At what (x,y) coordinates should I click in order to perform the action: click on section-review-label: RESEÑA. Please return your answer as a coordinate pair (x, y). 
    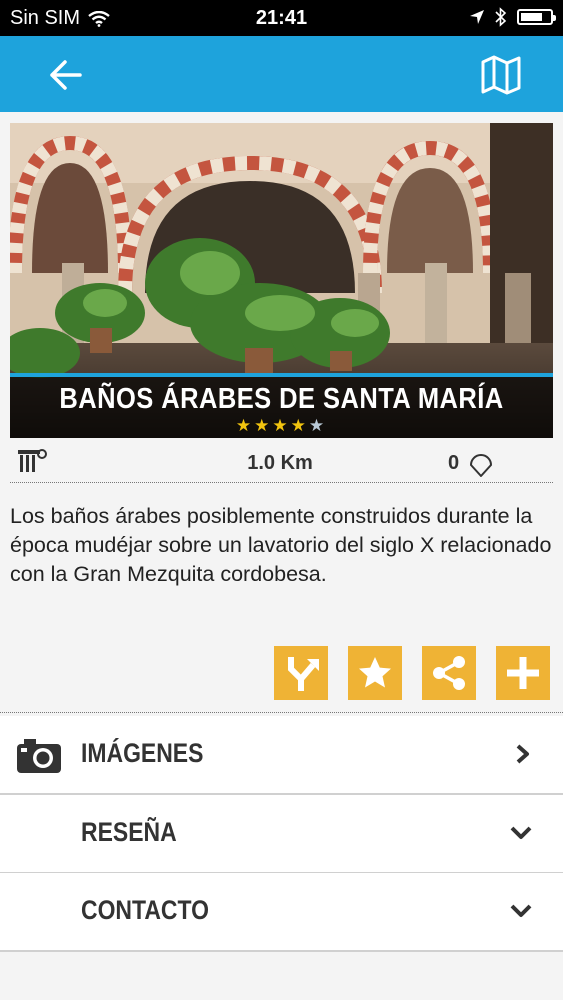
    Looking at the image, I should click on (129, 832).